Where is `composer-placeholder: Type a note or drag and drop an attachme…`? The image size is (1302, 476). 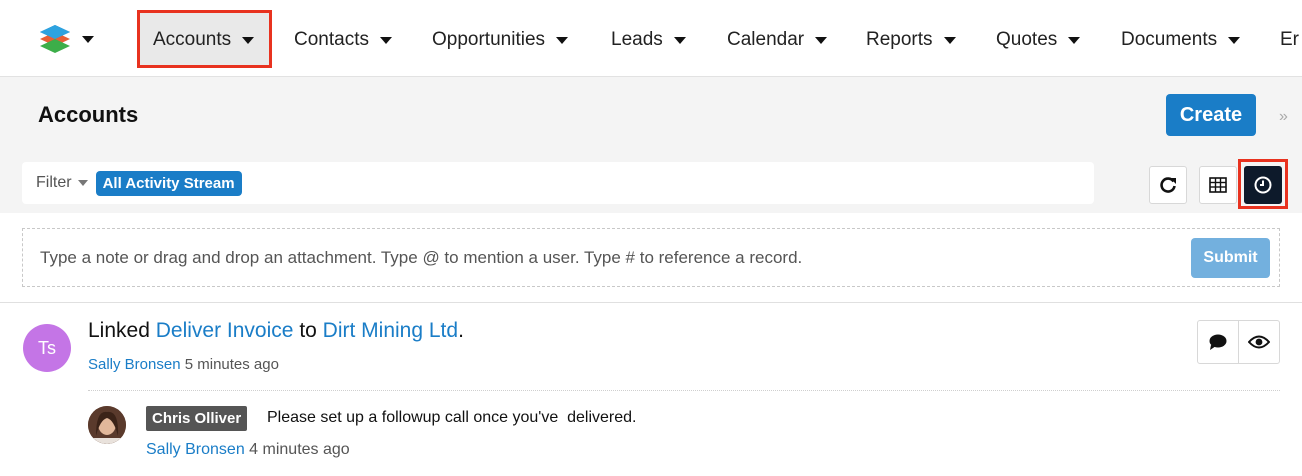
composer-placeholder: Type a note or drag and drop an attachme… is located at coordinates (421, 258).